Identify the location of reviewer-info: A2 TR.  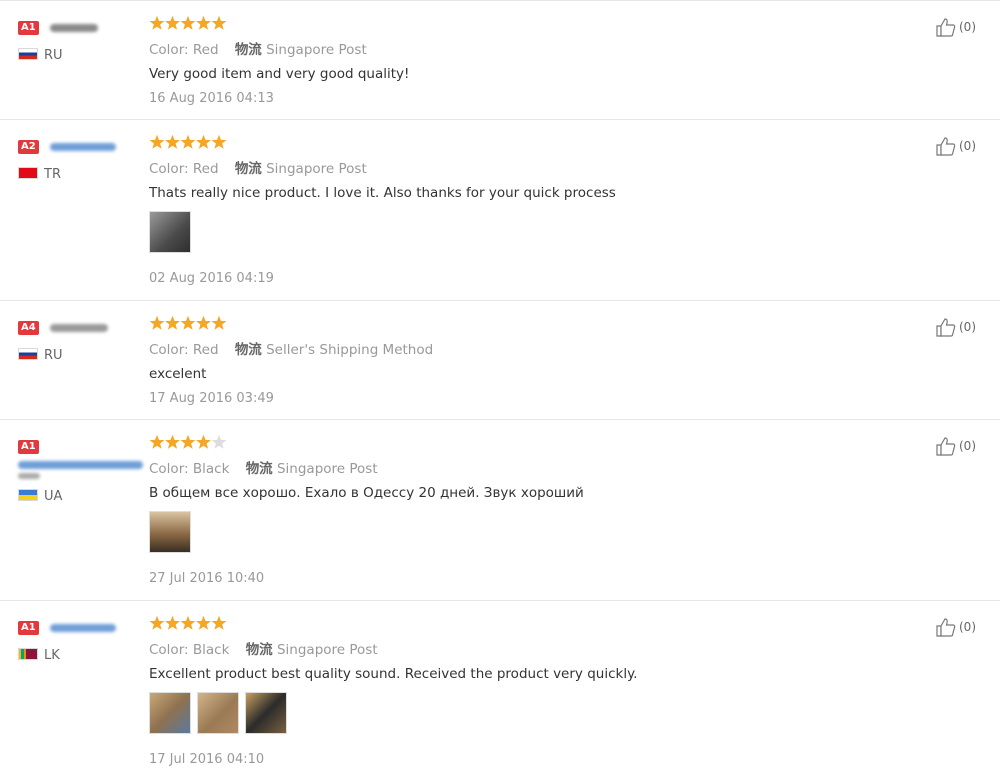
(80, 159).